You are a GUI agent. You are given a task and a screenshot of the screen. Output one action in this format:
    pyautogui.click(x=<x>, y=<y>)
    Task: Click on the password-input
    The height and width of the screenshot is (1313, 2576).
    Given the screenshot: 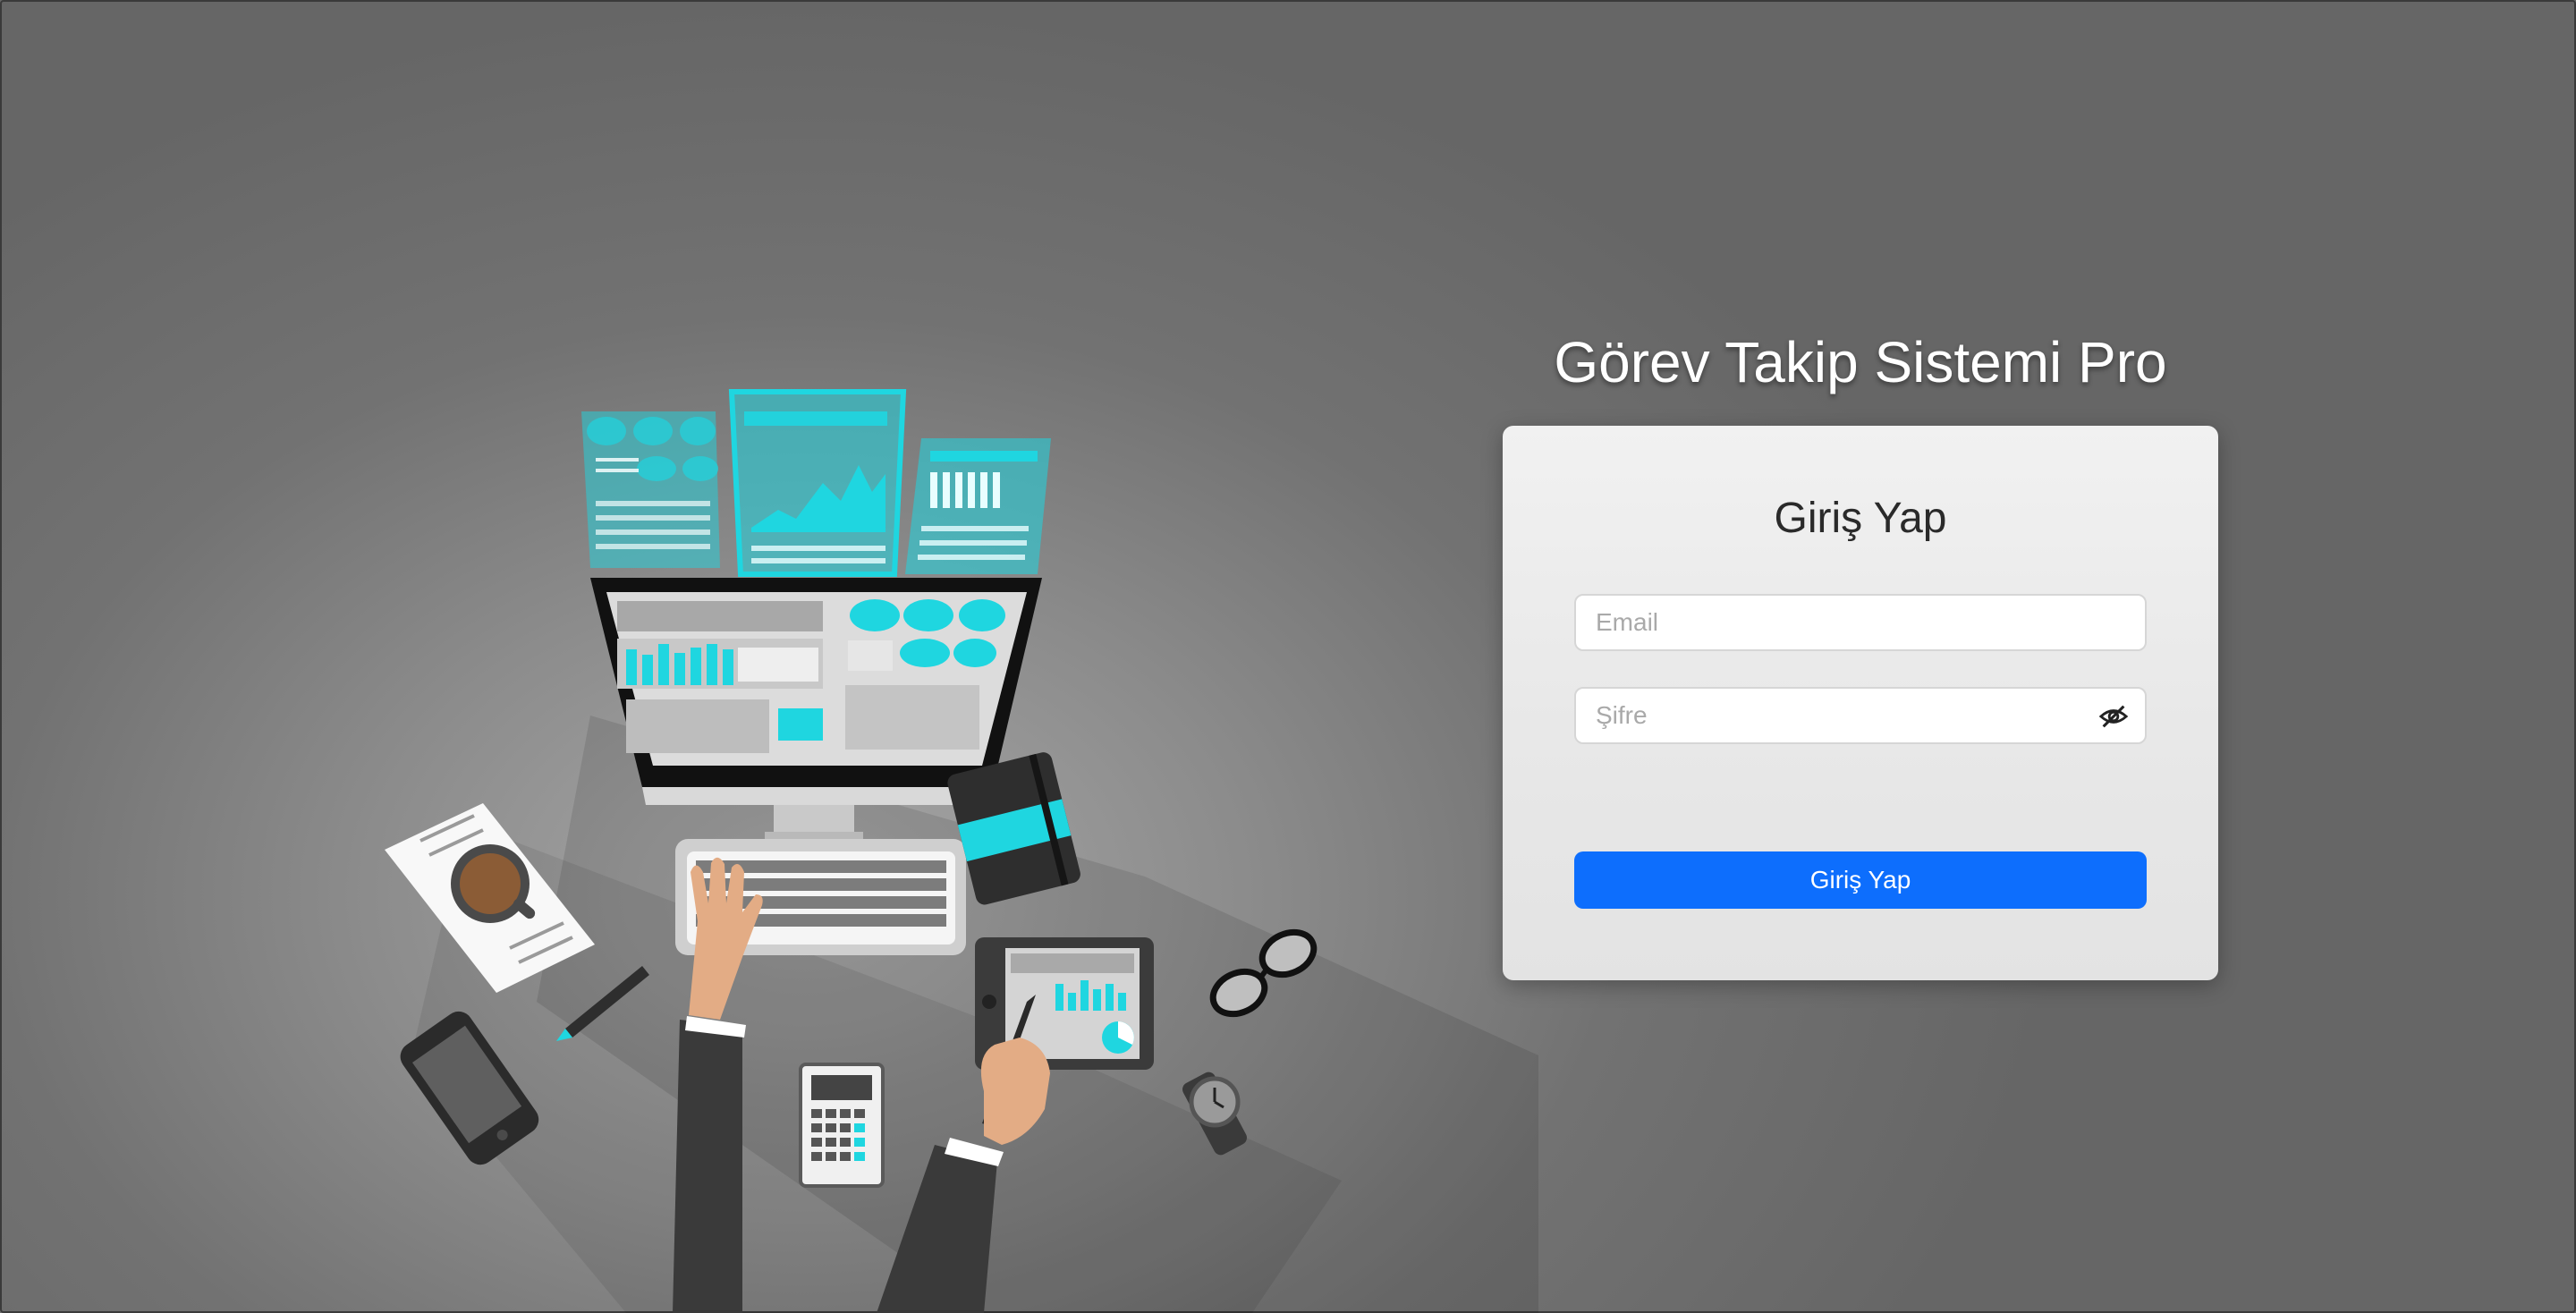 What is the action you would take?
    pyautogui.click(x=1846, y=715)
    